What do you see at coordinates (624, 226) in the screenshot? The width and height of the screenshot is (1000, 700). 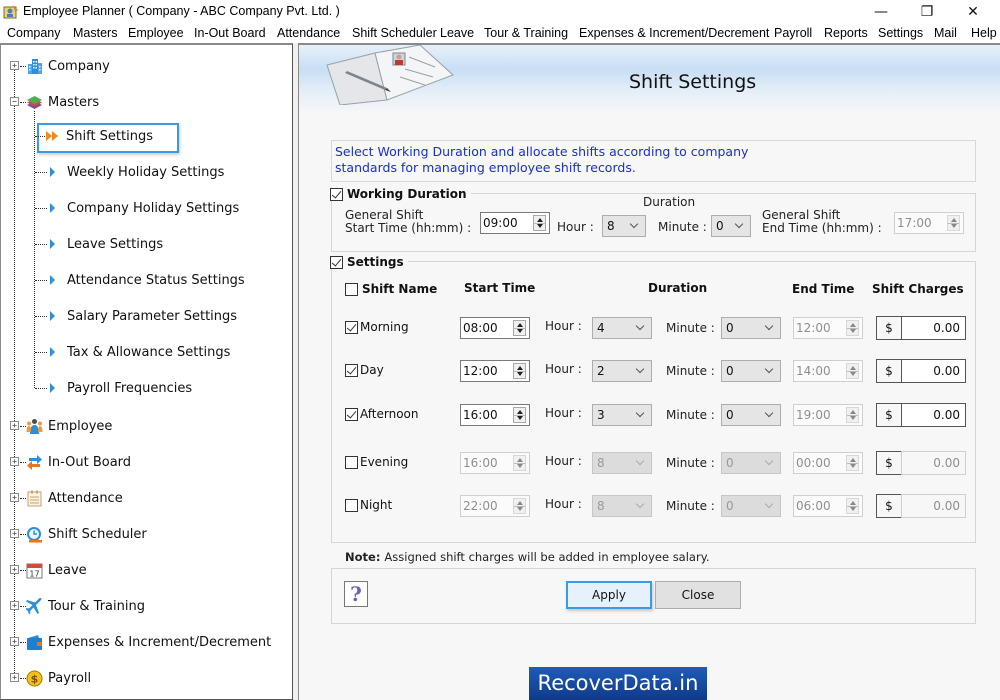 I see `general-hour-select: 8` at bounding box center [624, 226].